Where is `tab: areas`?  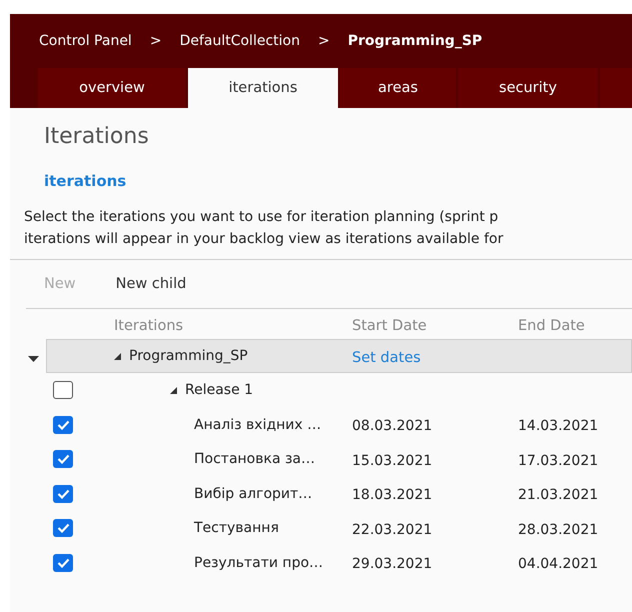
tab: areas is located at coordinates (398, 88).